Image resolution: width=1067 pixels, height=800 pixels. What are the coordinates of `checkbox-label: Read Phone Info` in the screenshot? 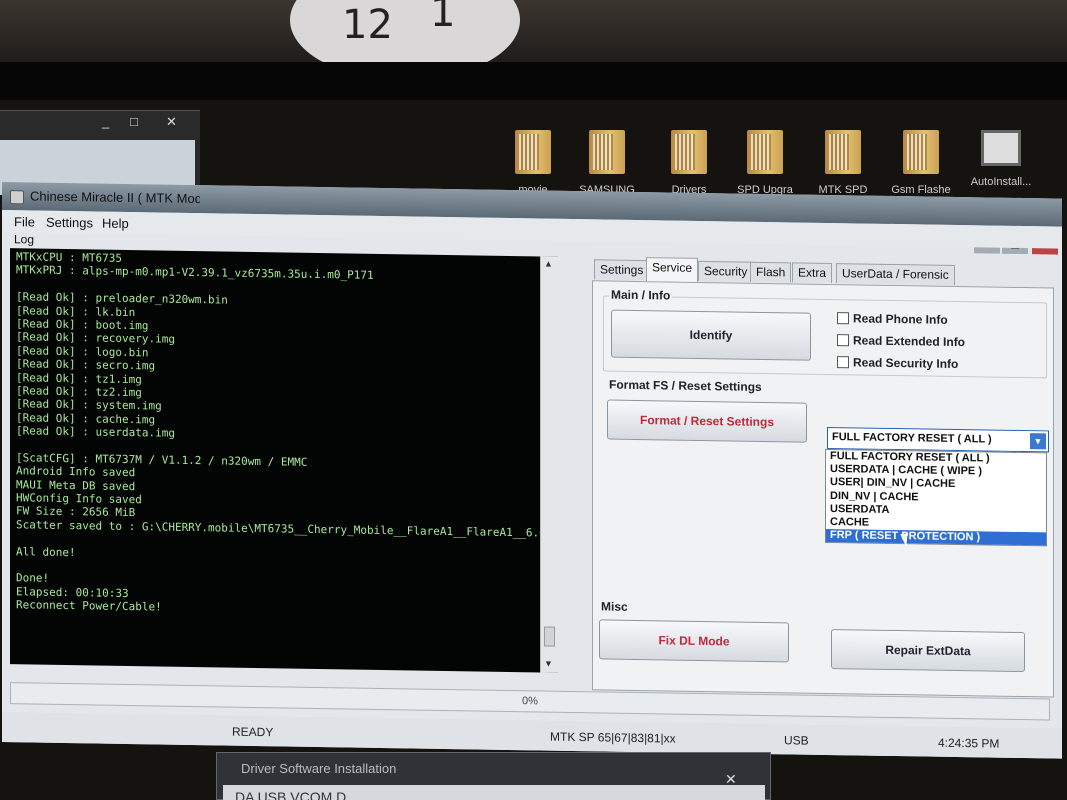 It's located at (900, 319).